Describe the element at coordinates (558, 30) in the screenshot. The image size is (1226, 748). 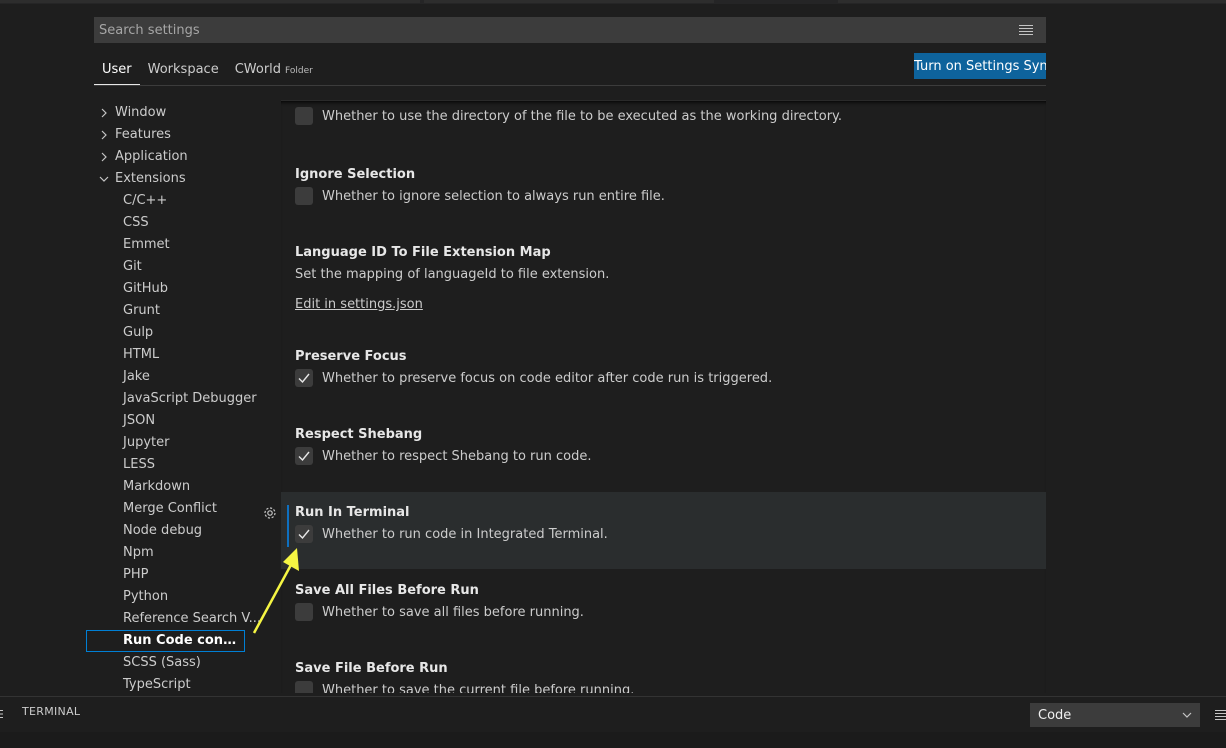
I see `search-input` at that location.